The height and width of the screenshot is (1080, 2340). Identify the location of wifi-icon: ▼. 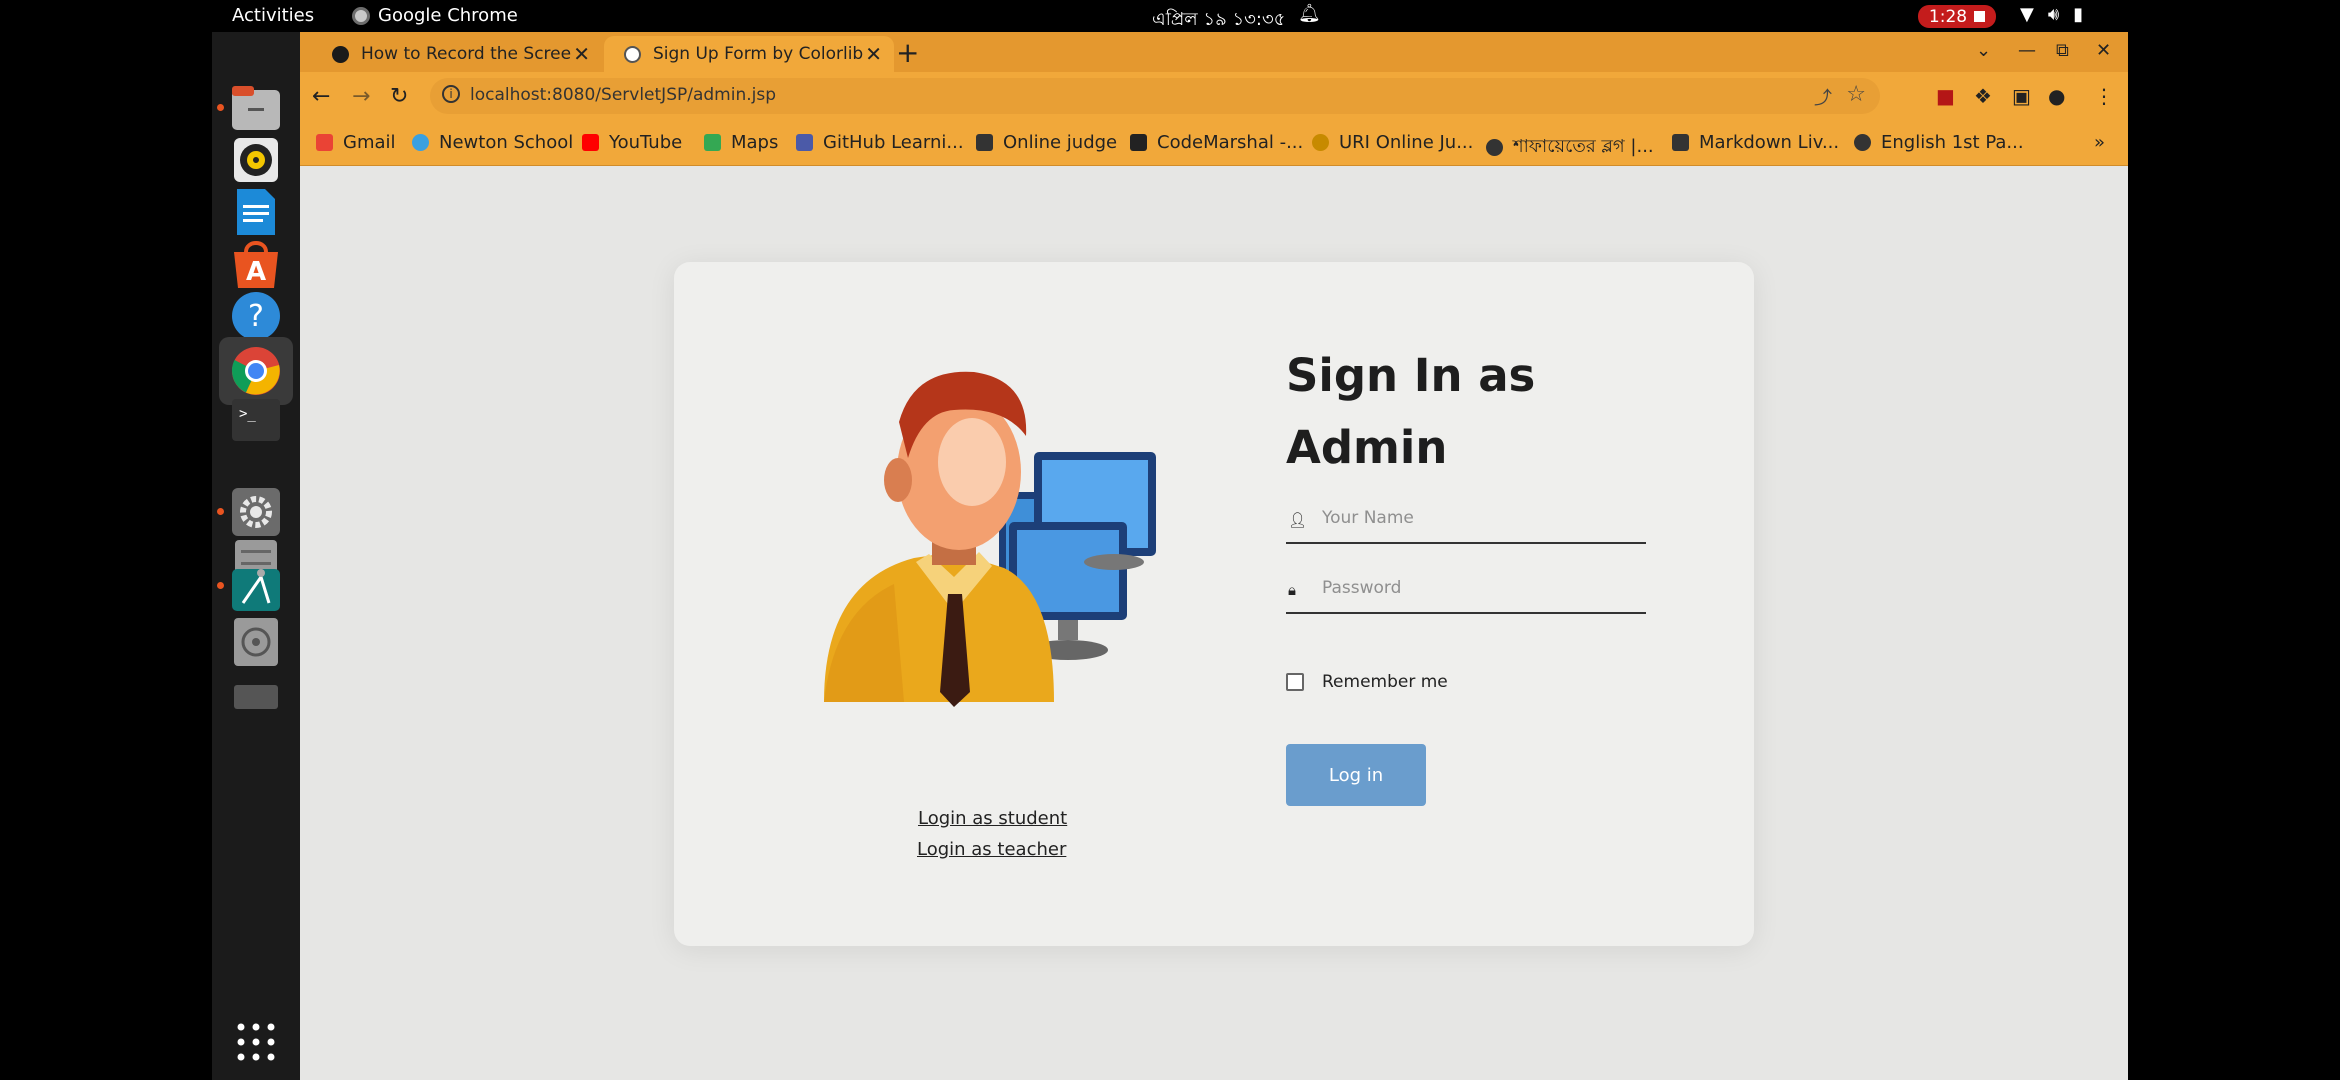
(2027, 14).